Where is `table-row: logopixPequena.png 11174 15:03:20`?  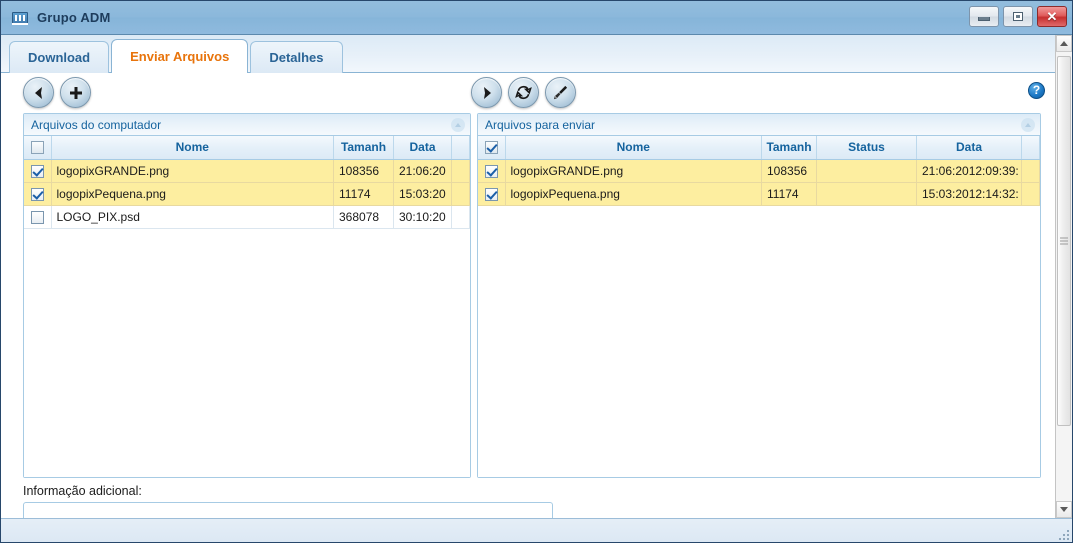 table-row: logopixPequena.png 11174 15:03:20 is located at coordinates (247, 194).